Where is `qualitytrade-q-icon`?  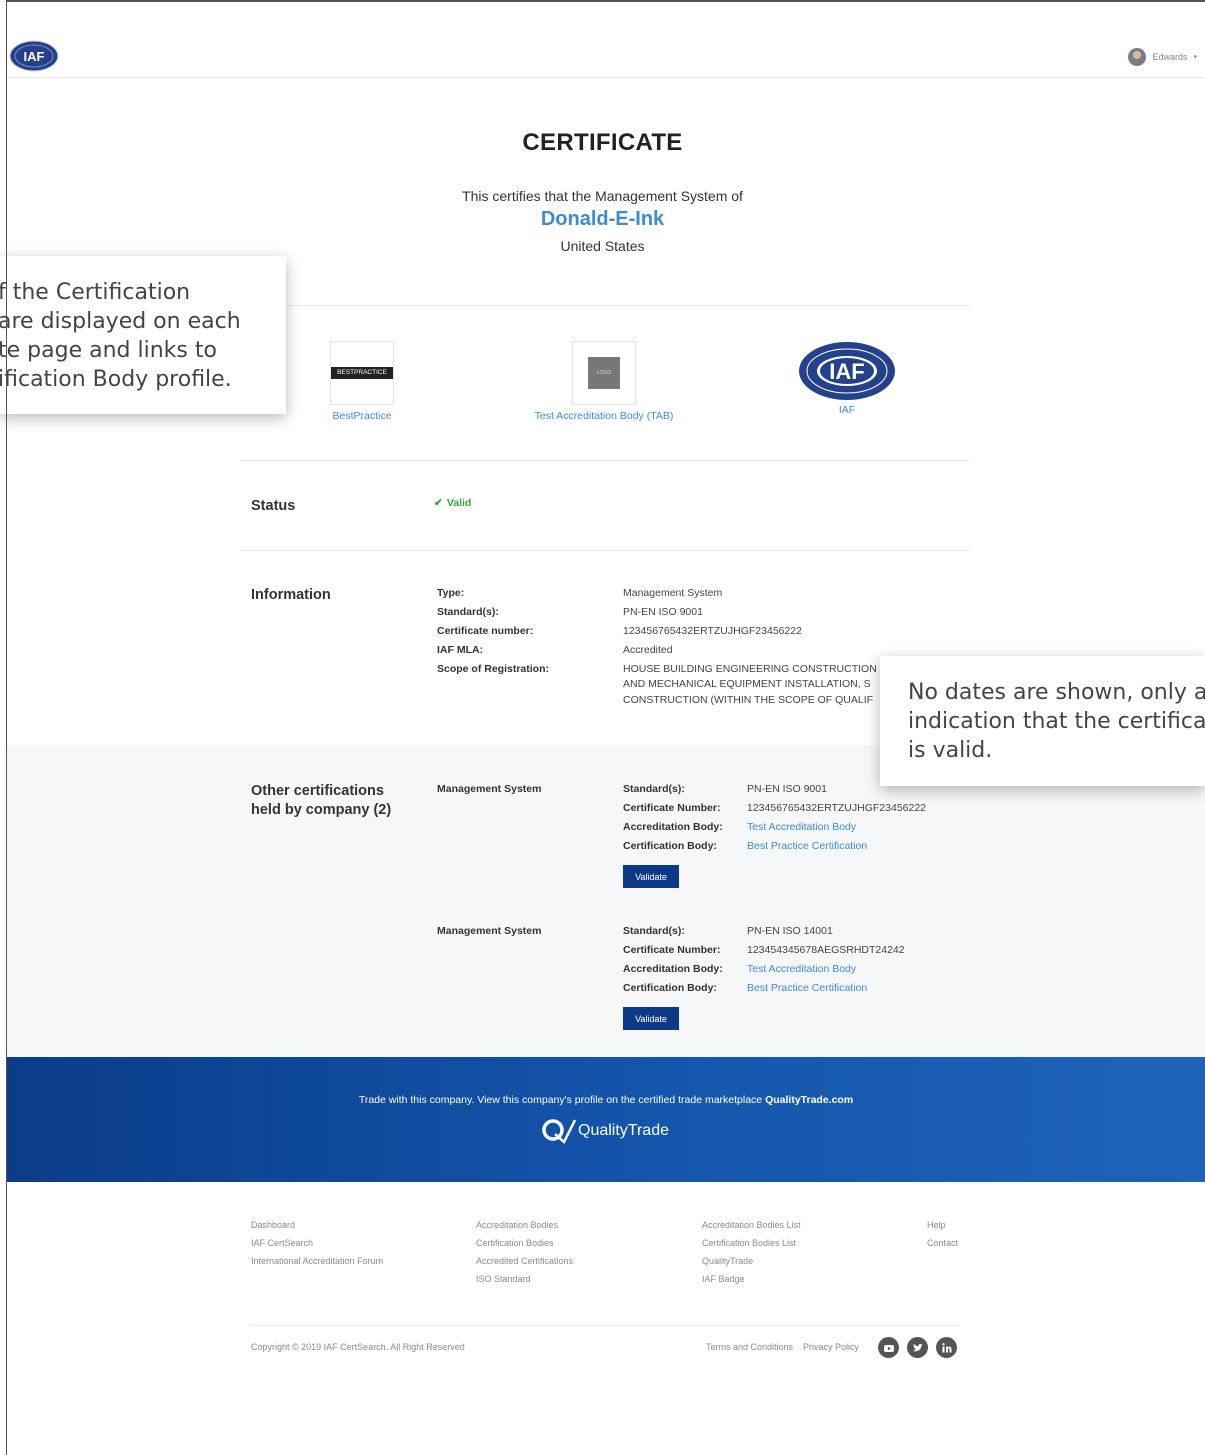
qualitytrade-q-icon is located at coordinates (559, 1132).